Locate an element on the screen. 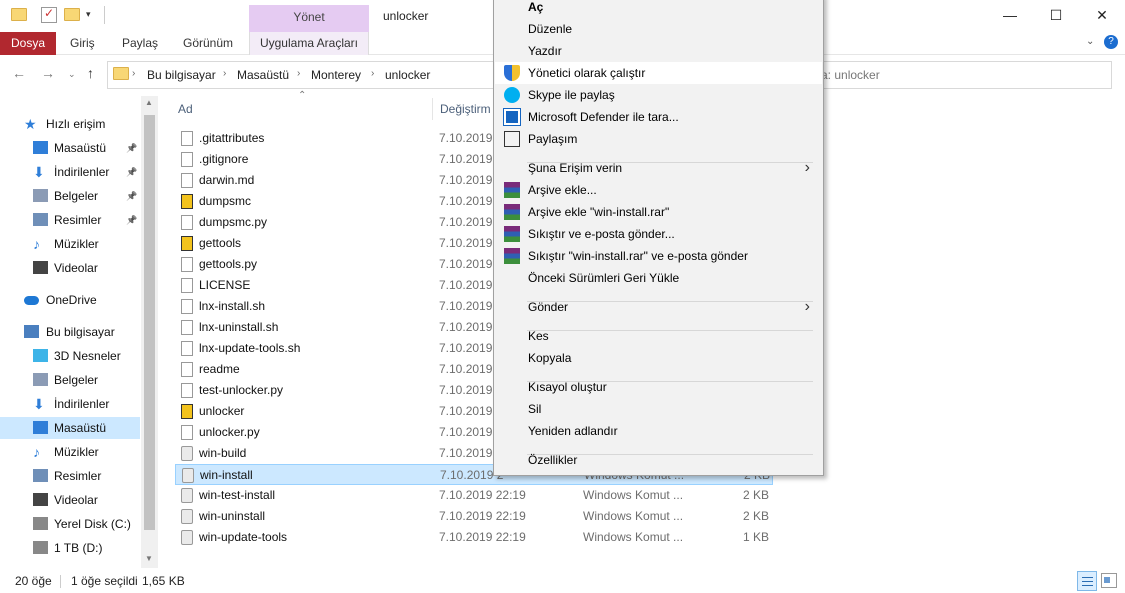 The width and height of the screenshot is (1125, 593). up-arrow-icon: ↑ is located at coordinates (90, 73).